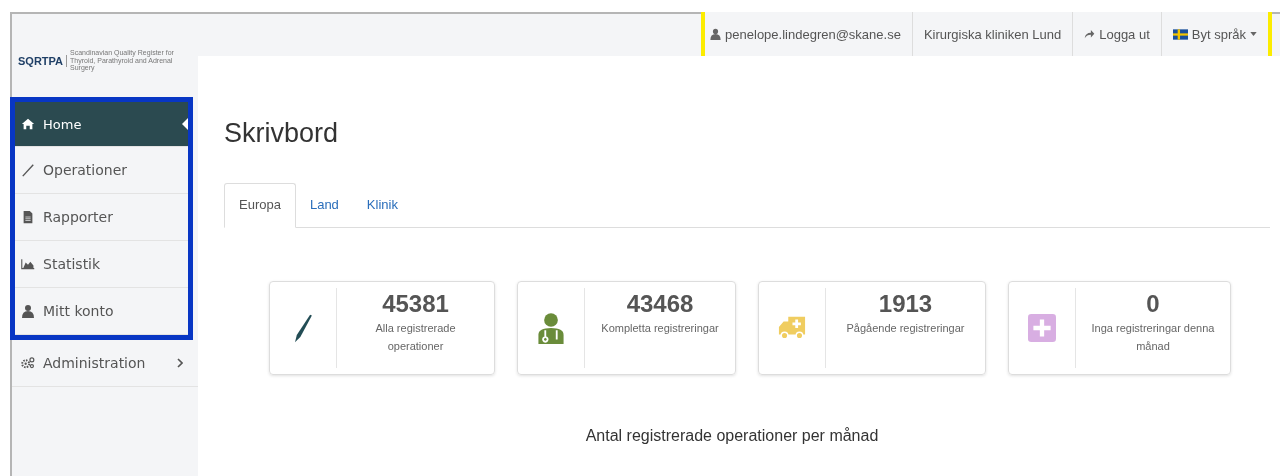 This screenshot has width=1280, height=476. I want to click on caret-icon, so click(185, 124).